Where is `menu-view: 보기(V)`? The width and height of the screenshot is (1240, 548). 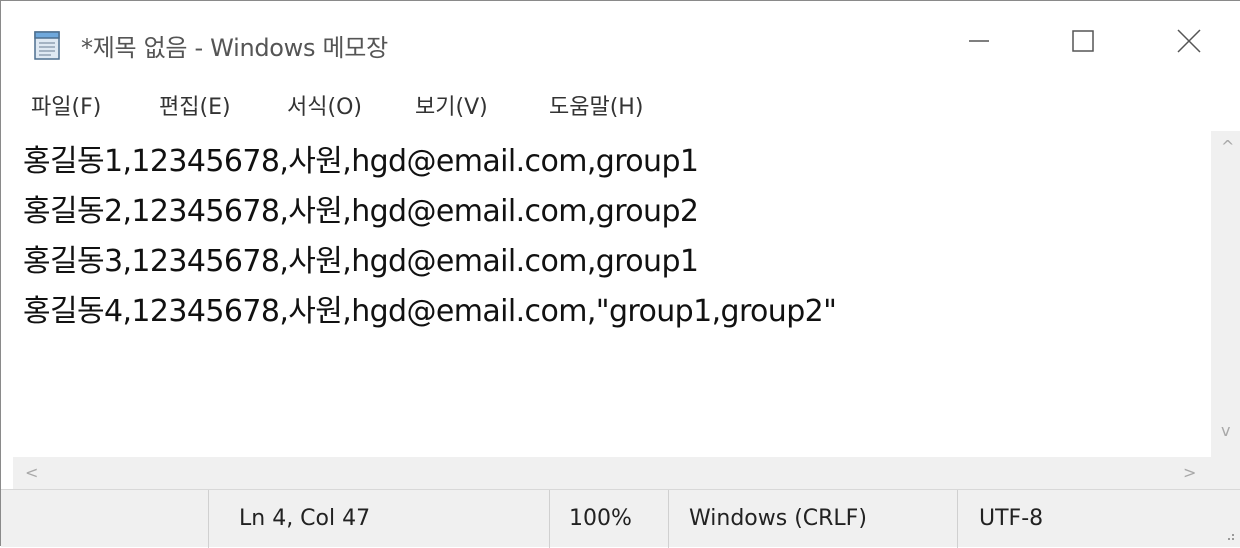 menu-view: 보기(V) is located at coordinates (451, 108).